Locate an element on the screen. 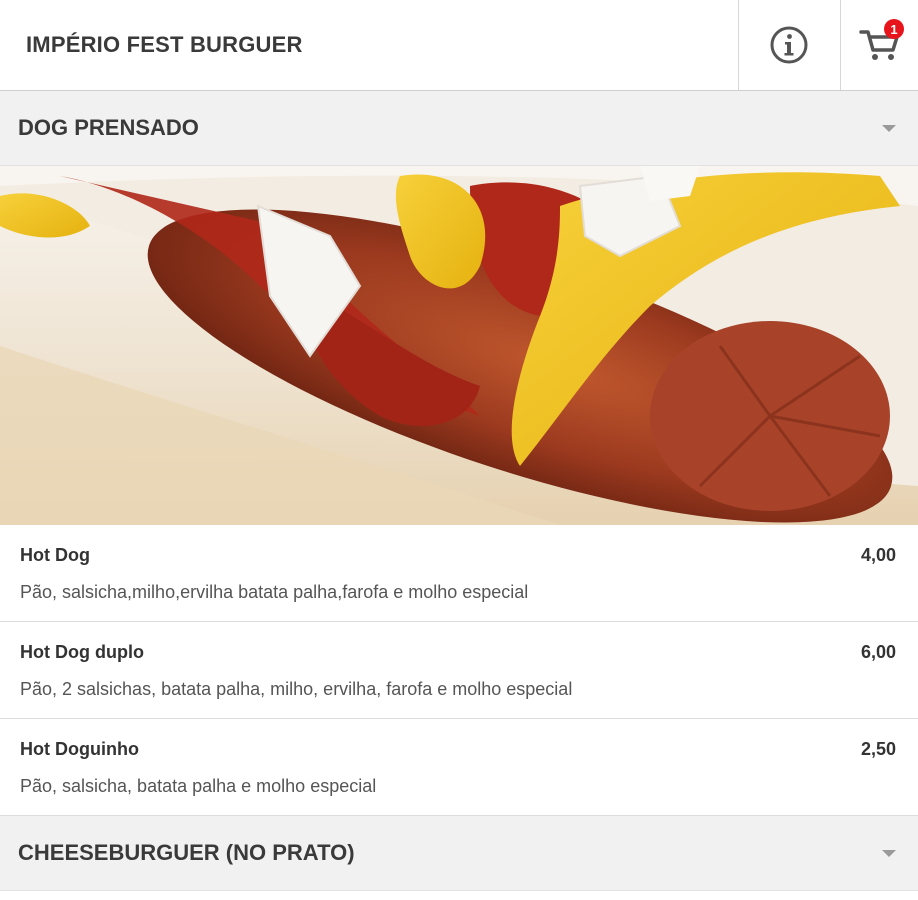  cart-count-badge: 1 is located at coordinates (894, 29).